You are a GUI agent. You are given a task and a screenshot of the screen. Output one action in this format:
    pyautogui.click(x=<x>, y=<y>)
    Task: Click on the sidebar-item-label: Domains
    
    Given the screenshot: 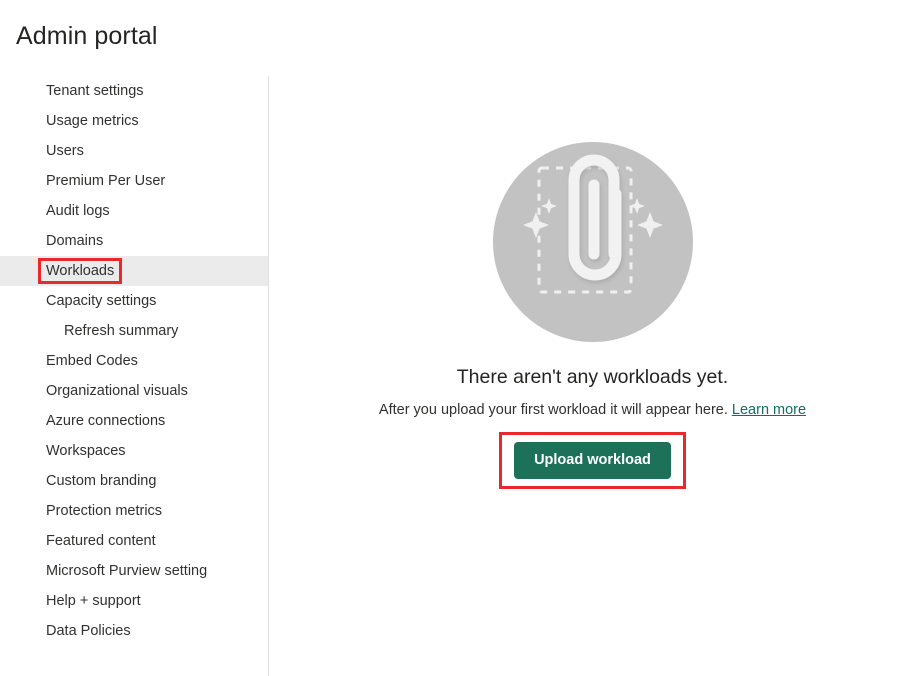 What is the action you would take?
    pyautogui.click(x=75, y=241)
    